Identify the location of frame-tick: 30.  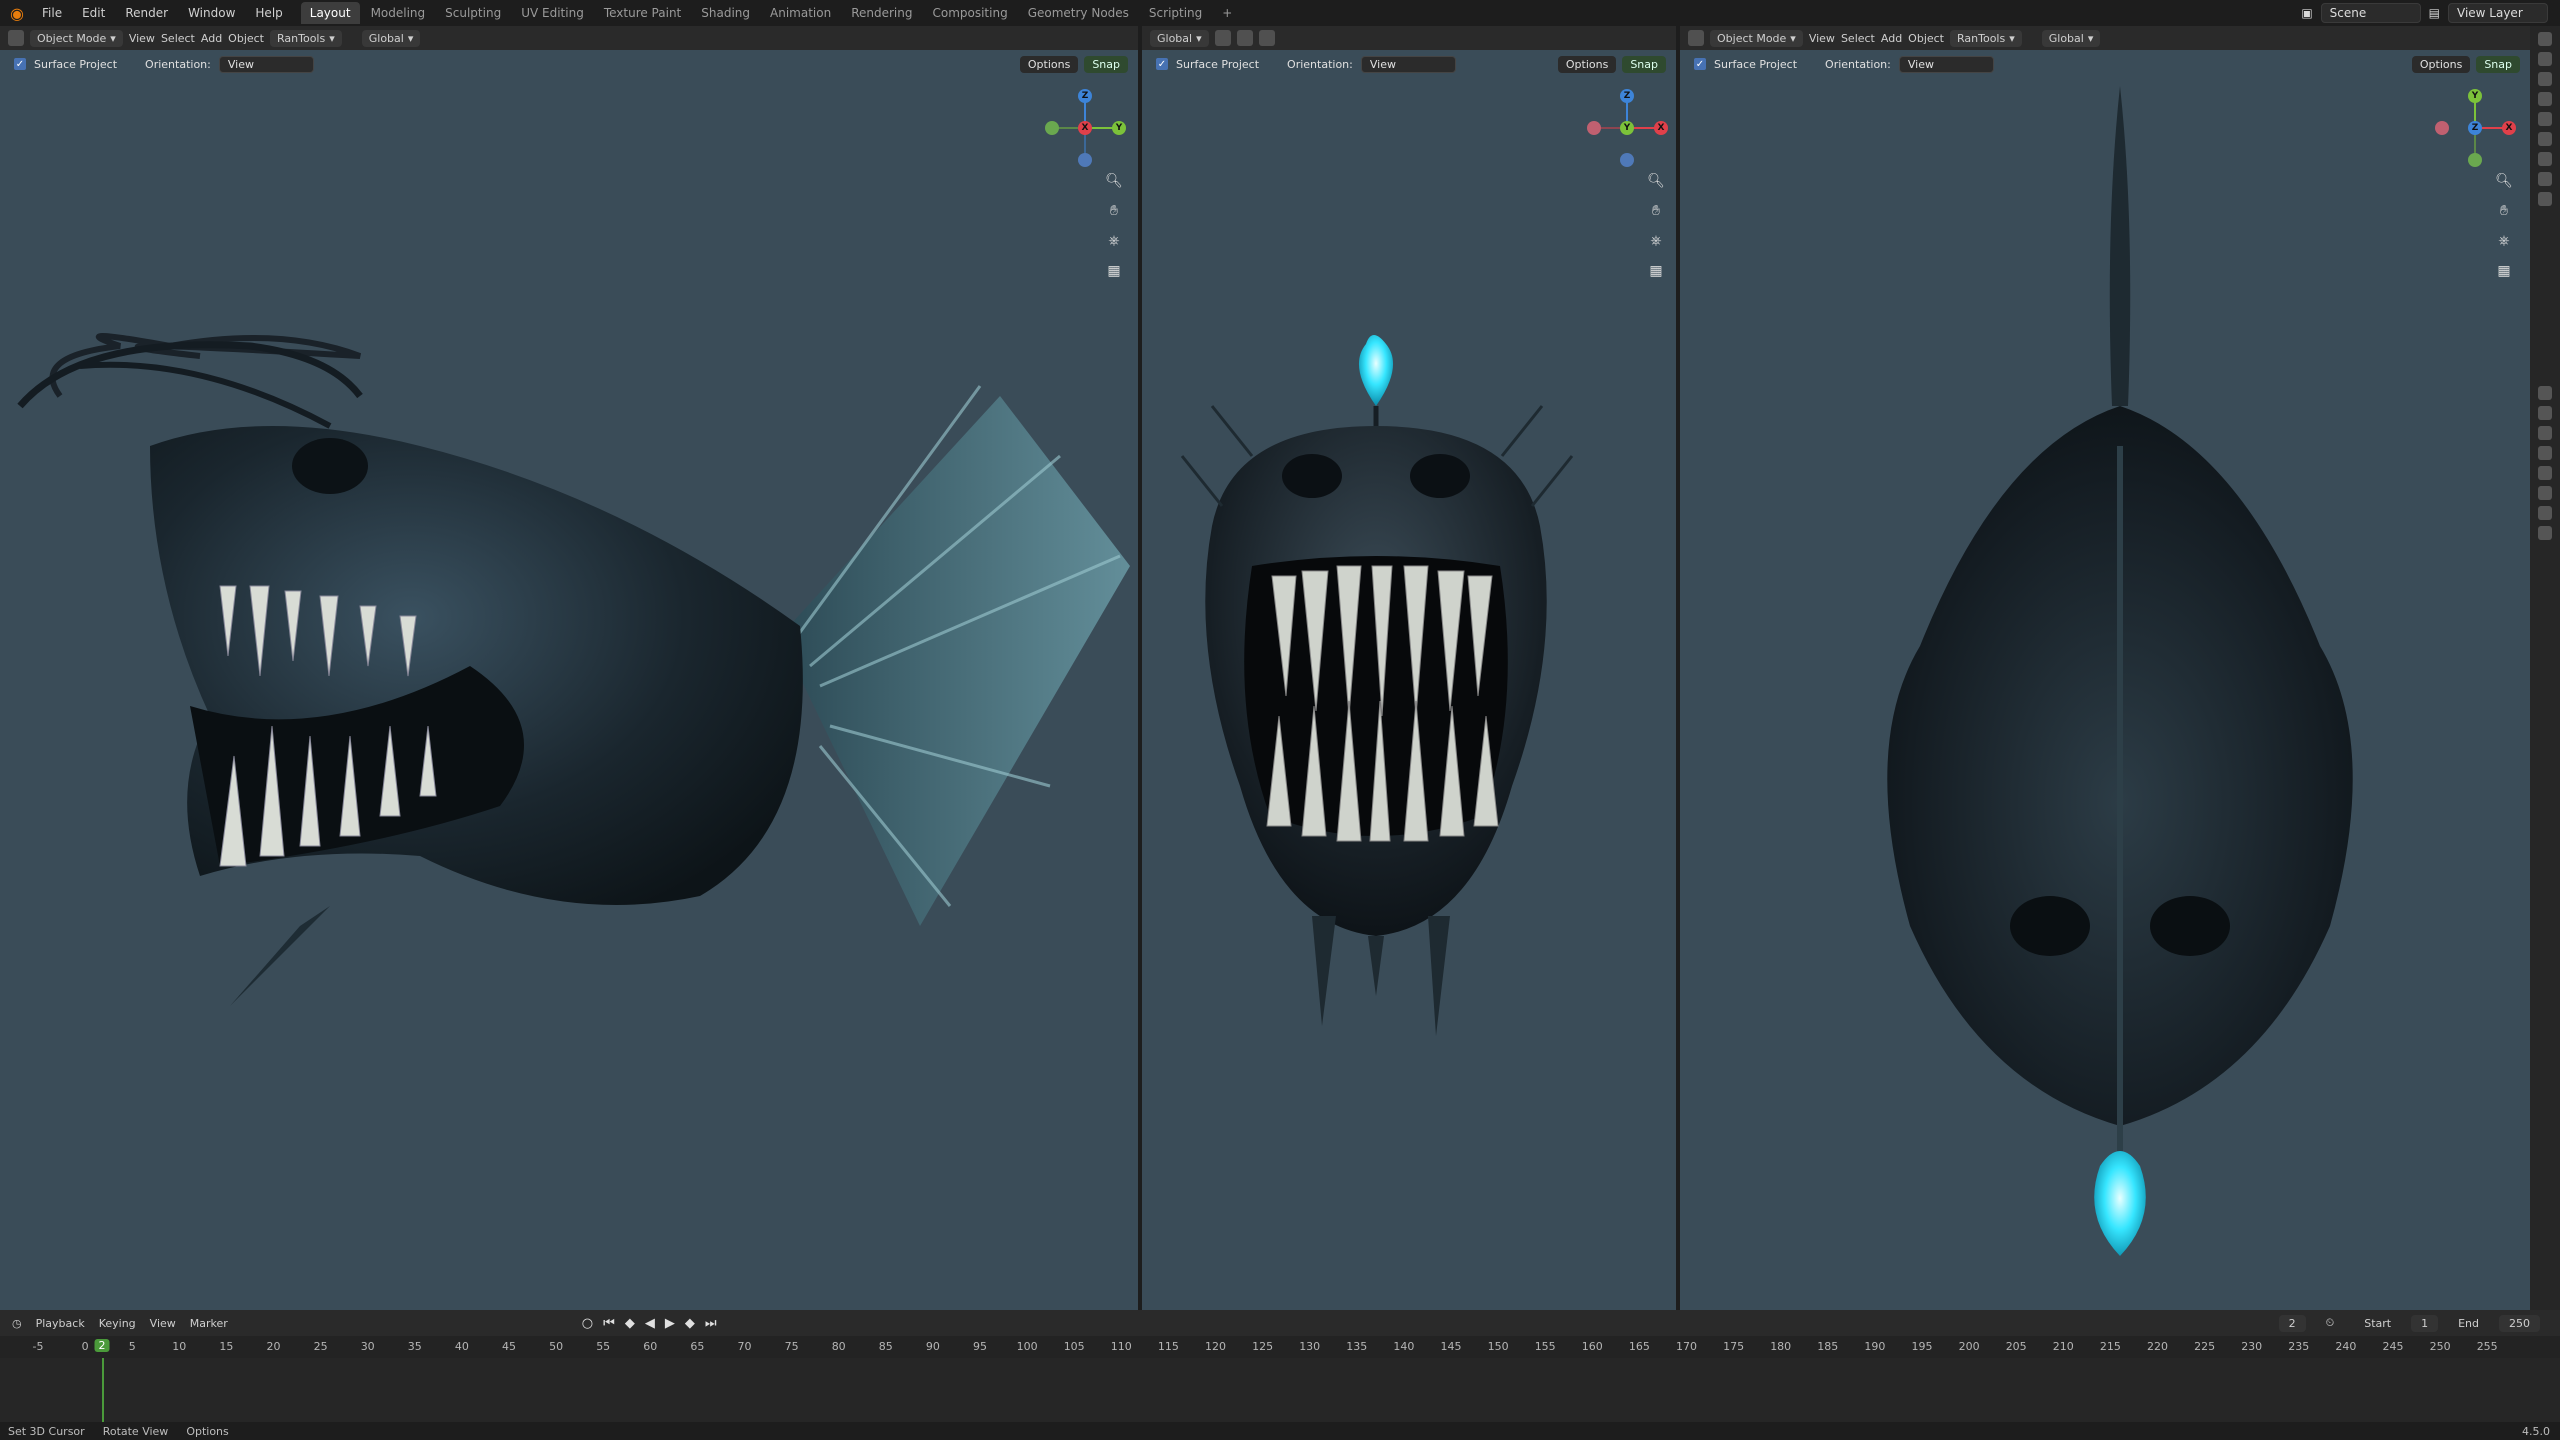
(367, 1346).